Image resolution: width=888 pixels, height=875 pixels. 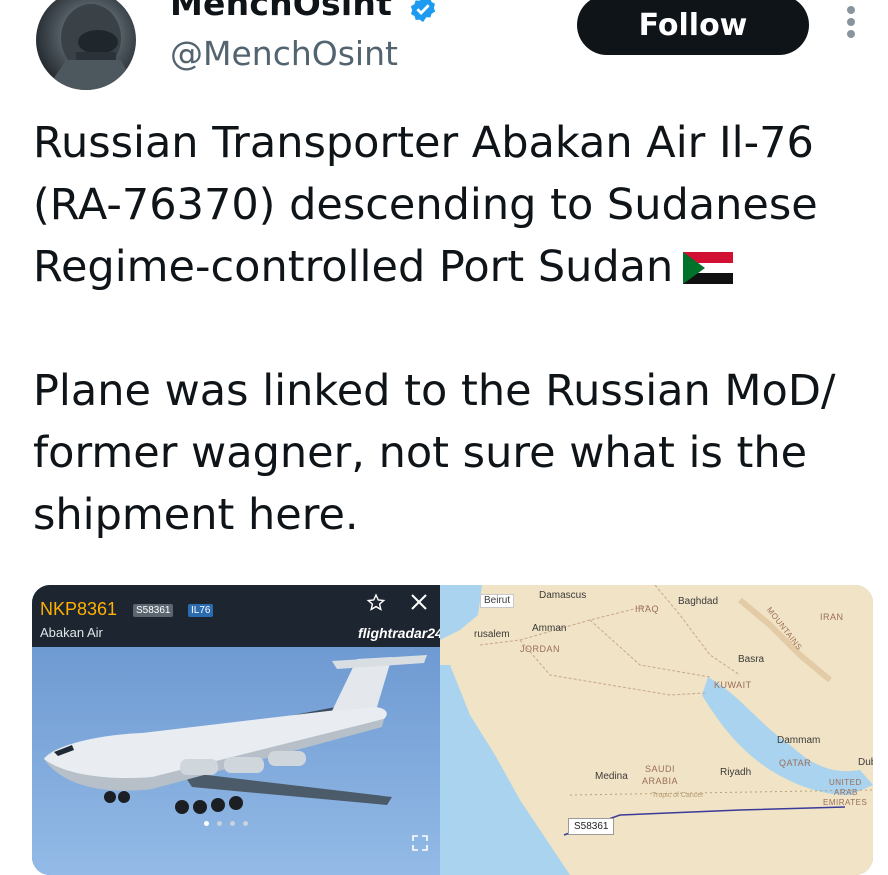 What do you see at coordinates (832, 617) in the screenshot?
I see `map-label-iran: IRAN` at bounding box center [832, 617].